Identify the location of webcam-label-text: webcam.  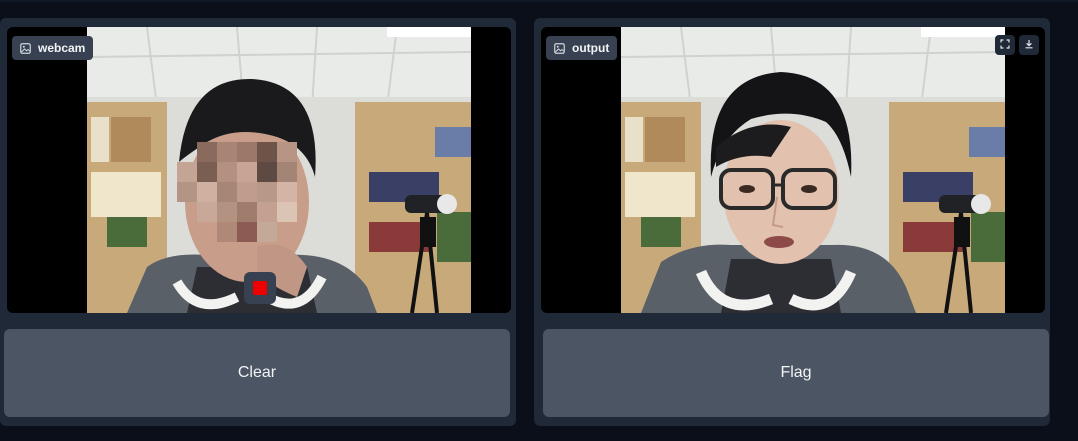
(62, 48).